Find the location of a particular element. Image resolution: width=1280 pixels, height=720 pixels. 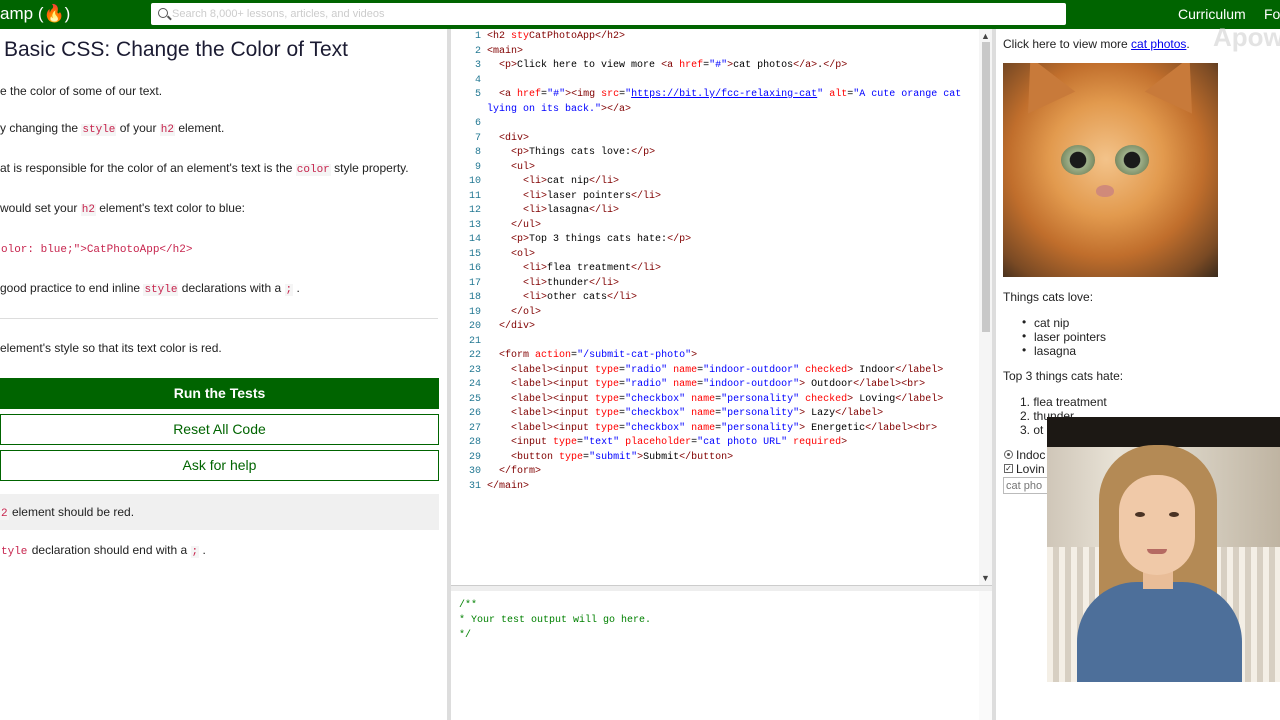

code-line: 15 <ol> is located at coordinates (493, 255).